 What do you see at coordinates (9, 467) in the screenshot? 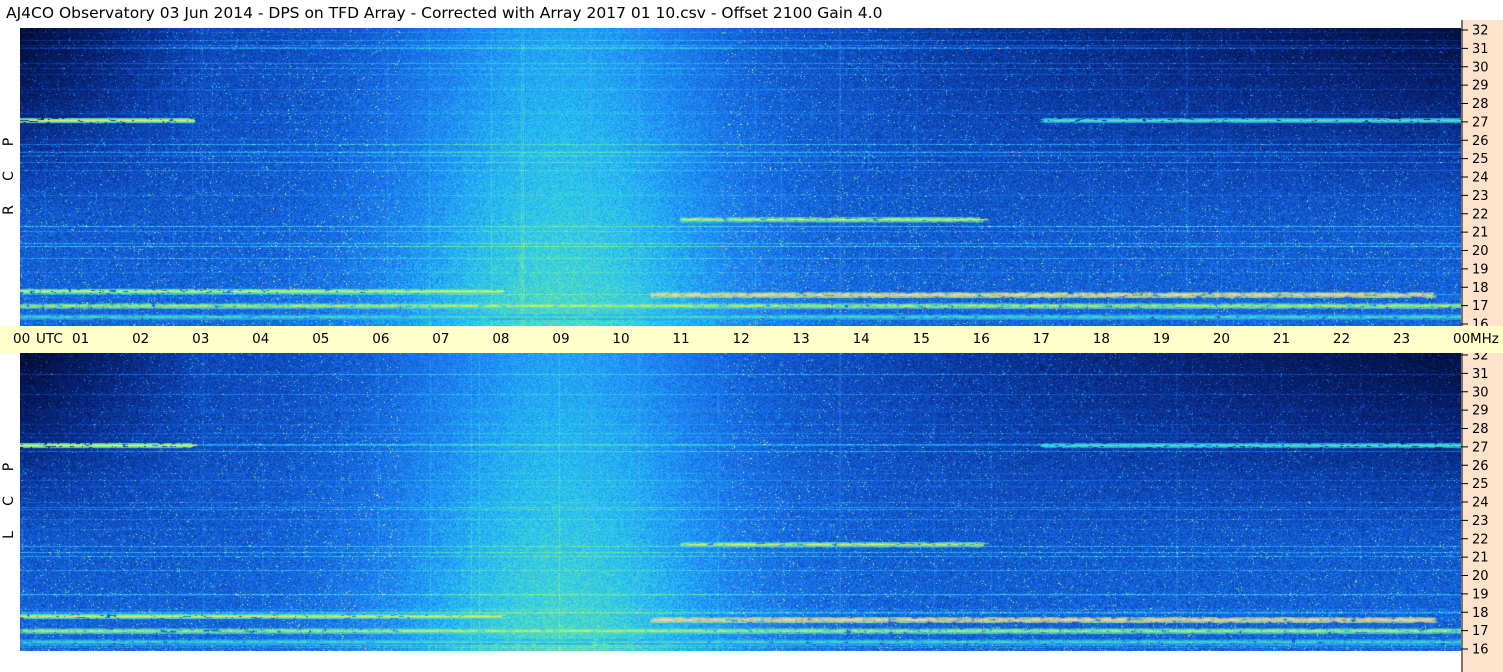
I see `lcp-letter-p: P` at bounding box center [9, 467].